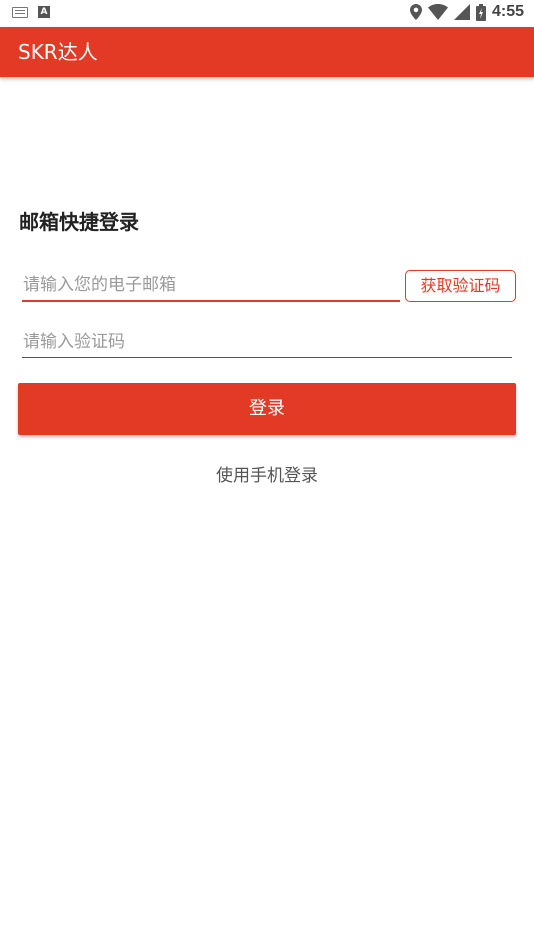  Describe the element at coordinates (20, 12) in the screenshot. I see `keyboard-icon` at that location.